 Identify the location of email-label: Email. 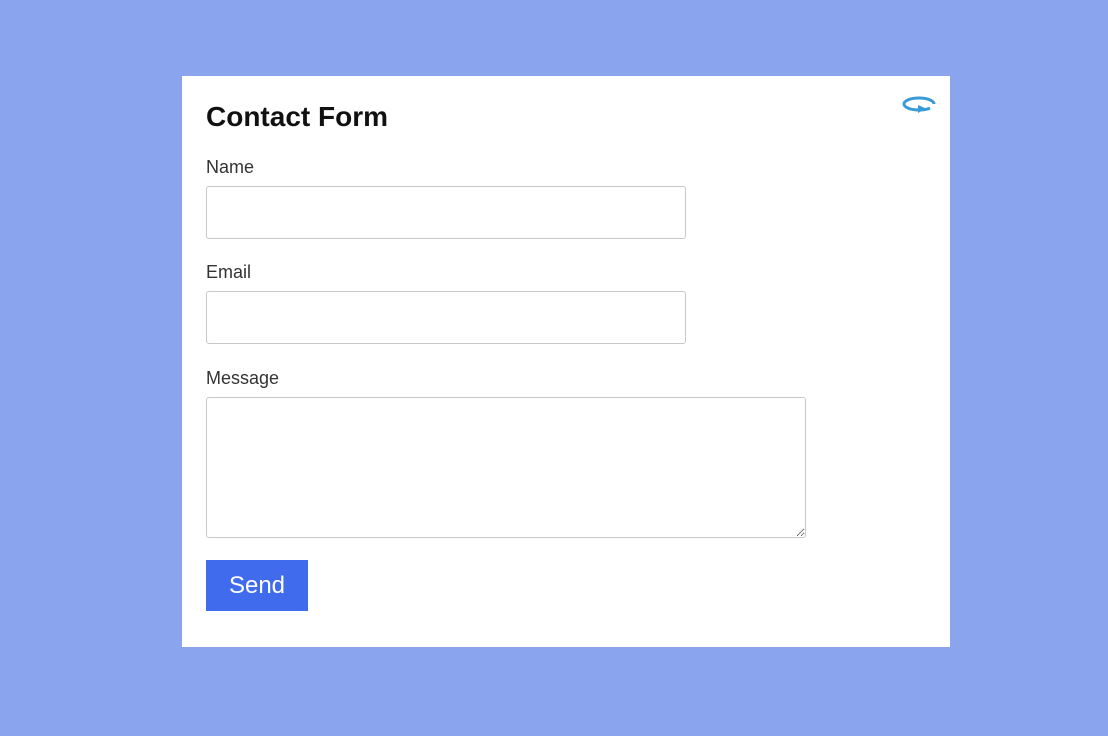
(229, 272).